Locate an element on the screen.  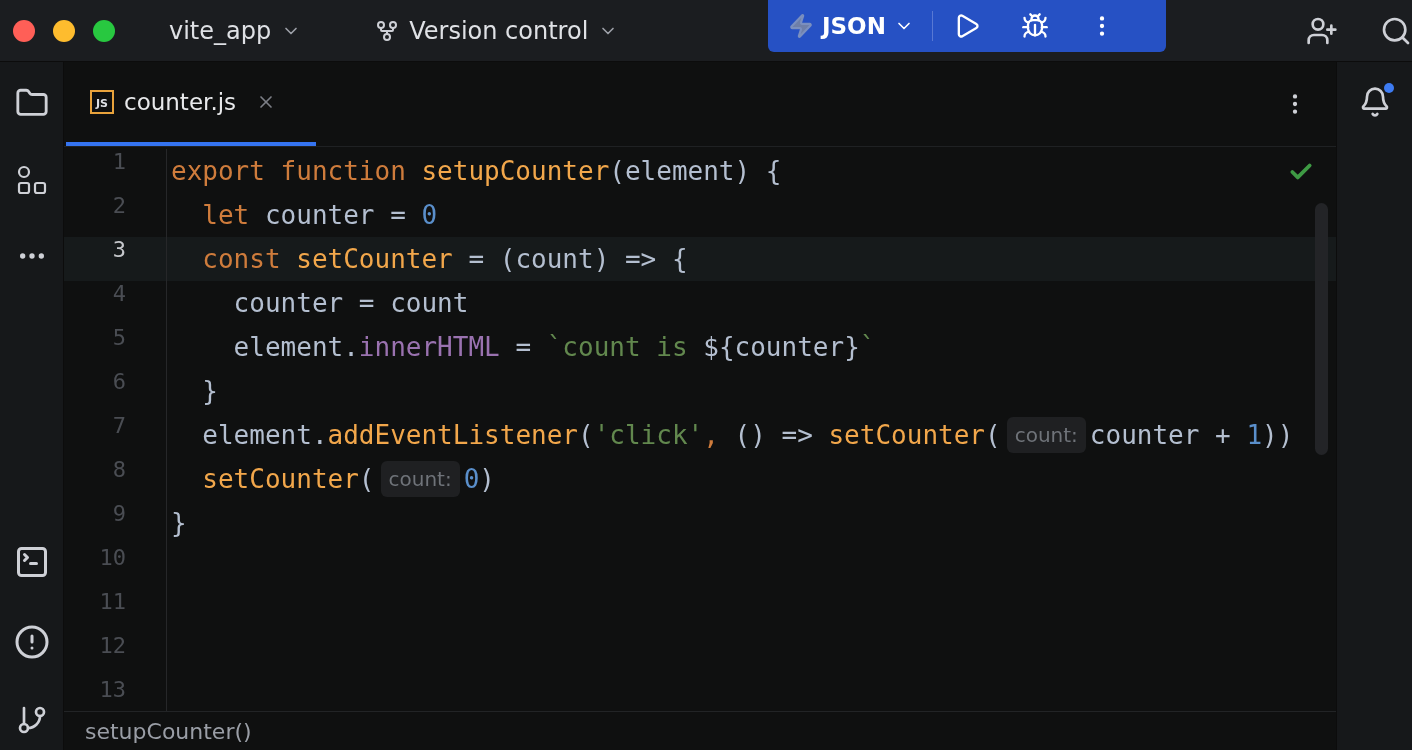
line-number: 9 is located at coordinates (115, 523).